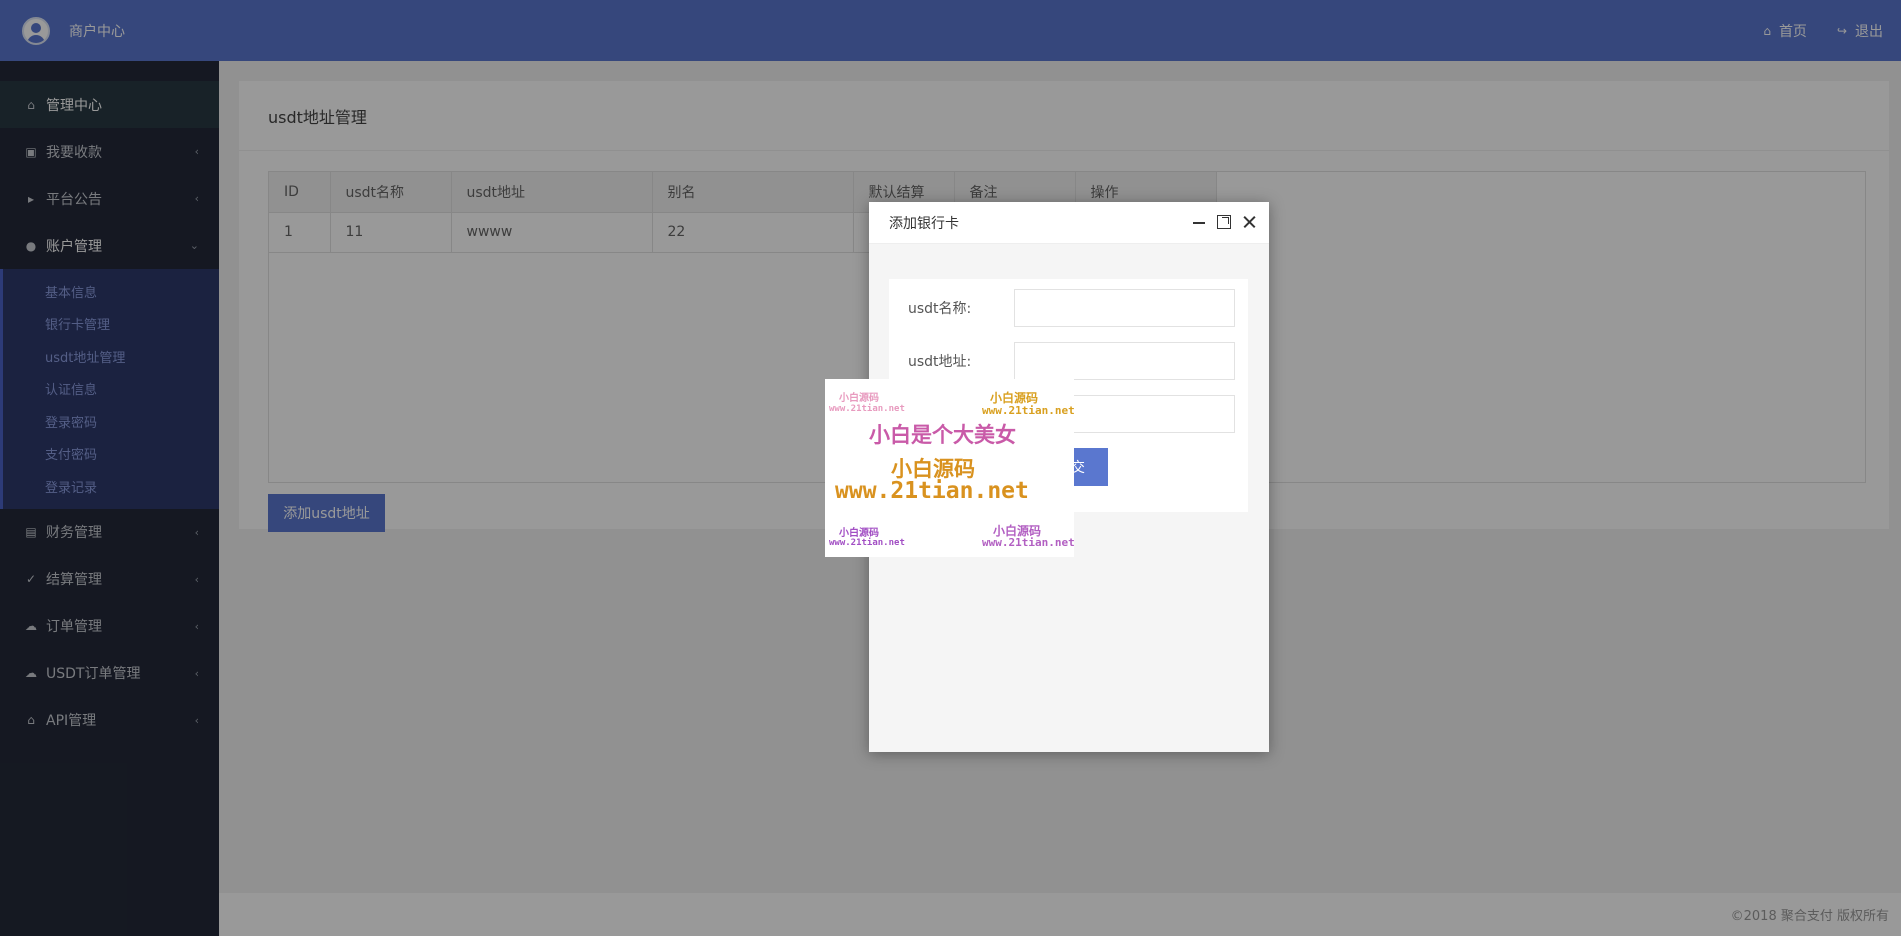  What do you see at coordinates (924, 223) in the screenshot?
I see `dialog-title: 添加银行卡` at bounding box center [924, 223].